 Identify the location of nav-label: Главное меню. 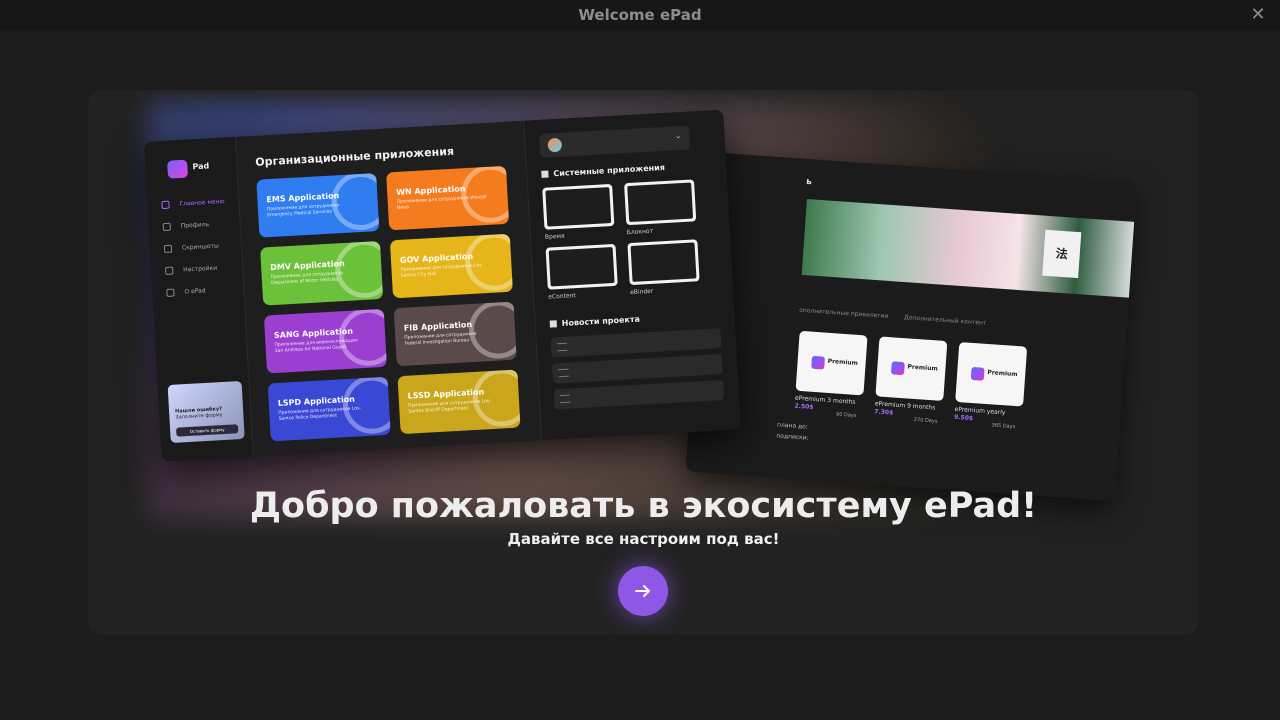
(202, 203).